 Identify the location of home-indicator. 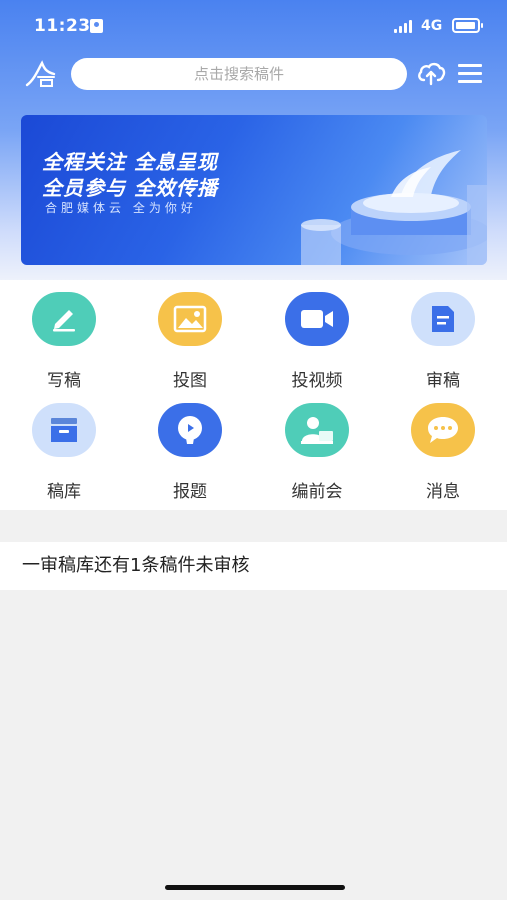
(255, 887).